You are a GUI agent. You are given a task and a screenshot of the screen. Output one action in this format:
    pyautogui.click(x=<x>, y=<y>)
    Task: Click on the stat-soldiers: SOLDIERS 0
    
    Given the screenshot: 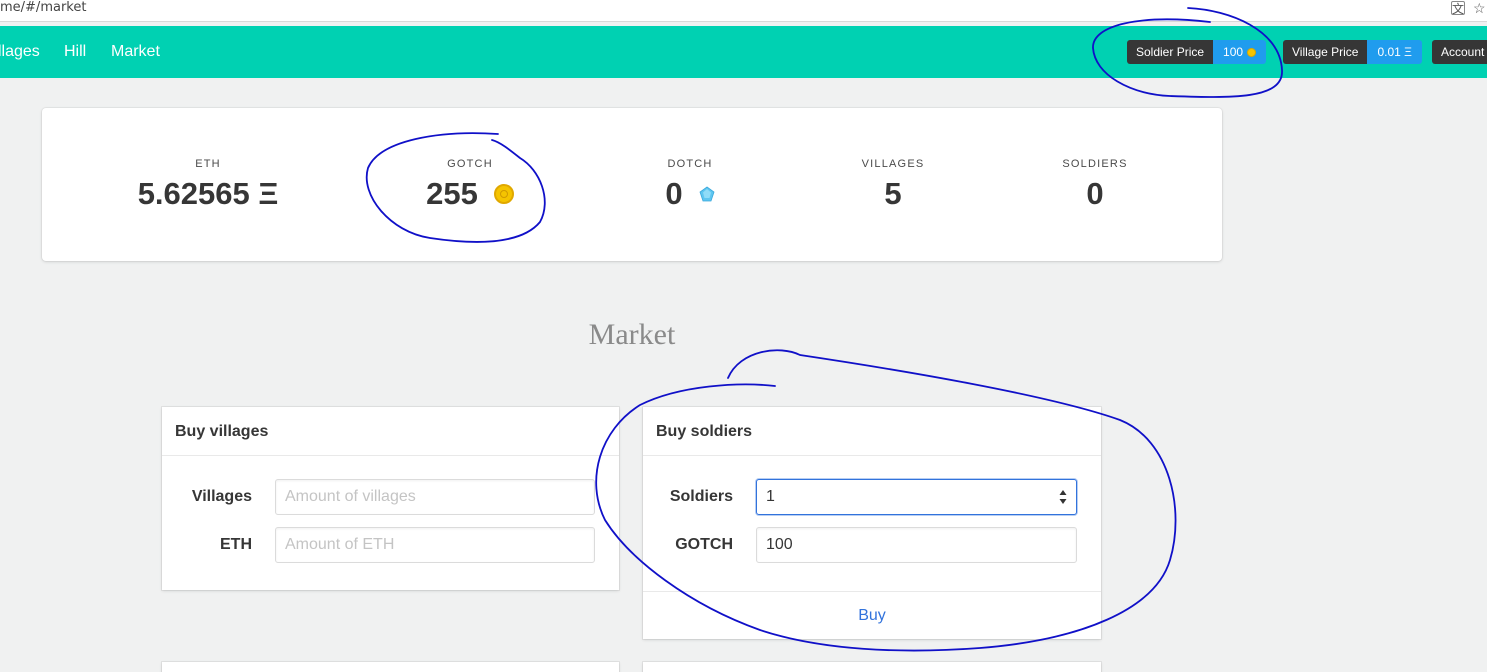 What is the action you would take?
    pyautogui.click(x=1095, y=185)
    